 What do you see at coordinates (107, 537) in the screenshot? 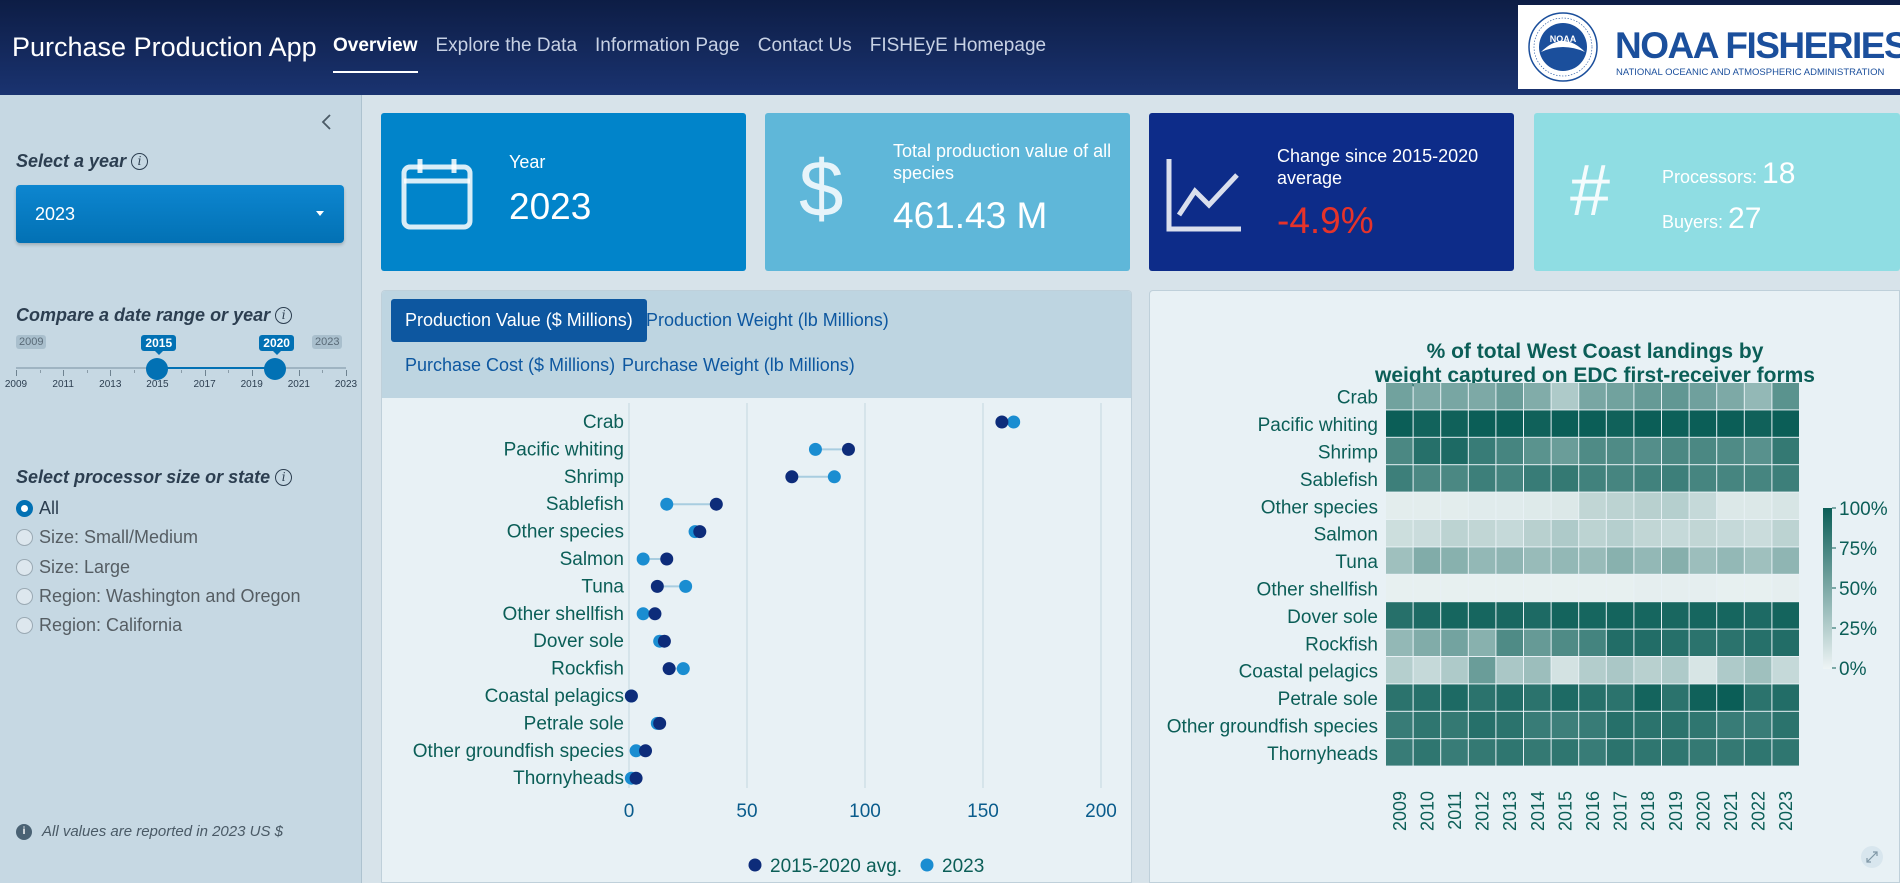
I see `radio-size-small-medium: Size: Small/Medium` at bounding box center [107, 537].